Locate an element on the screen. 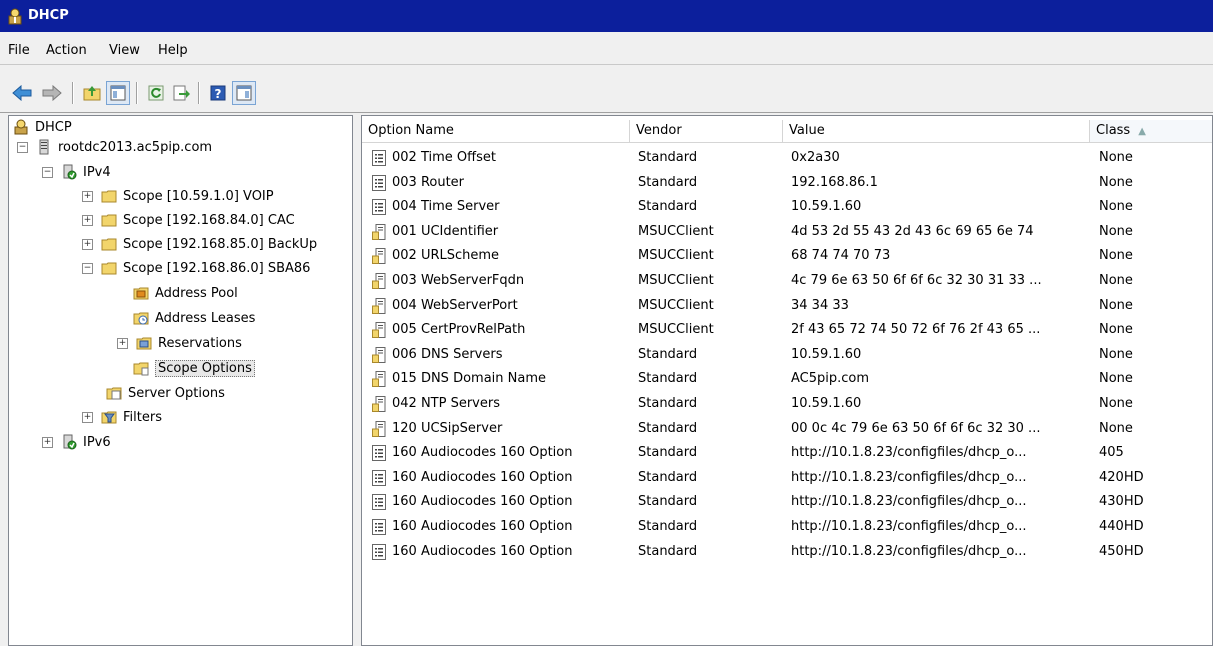 Image resolution: width=1213 pixels, height=646 pixels. cell-value: 192.168.86.1 is located at coordinates (834, 182).